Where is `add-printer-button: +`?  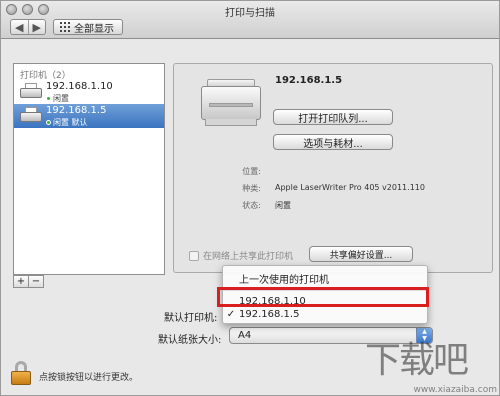
add-printer-button: + is located at coordinates (21, 281).